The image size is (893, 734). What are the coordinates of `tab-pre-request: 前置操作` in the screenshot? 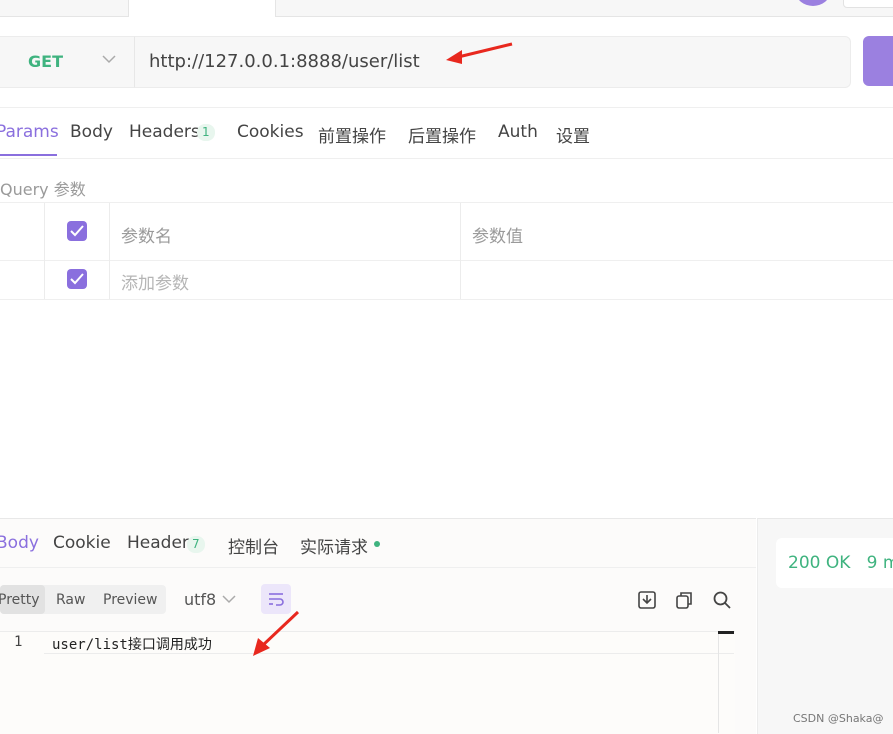 It's located at (352, 134).